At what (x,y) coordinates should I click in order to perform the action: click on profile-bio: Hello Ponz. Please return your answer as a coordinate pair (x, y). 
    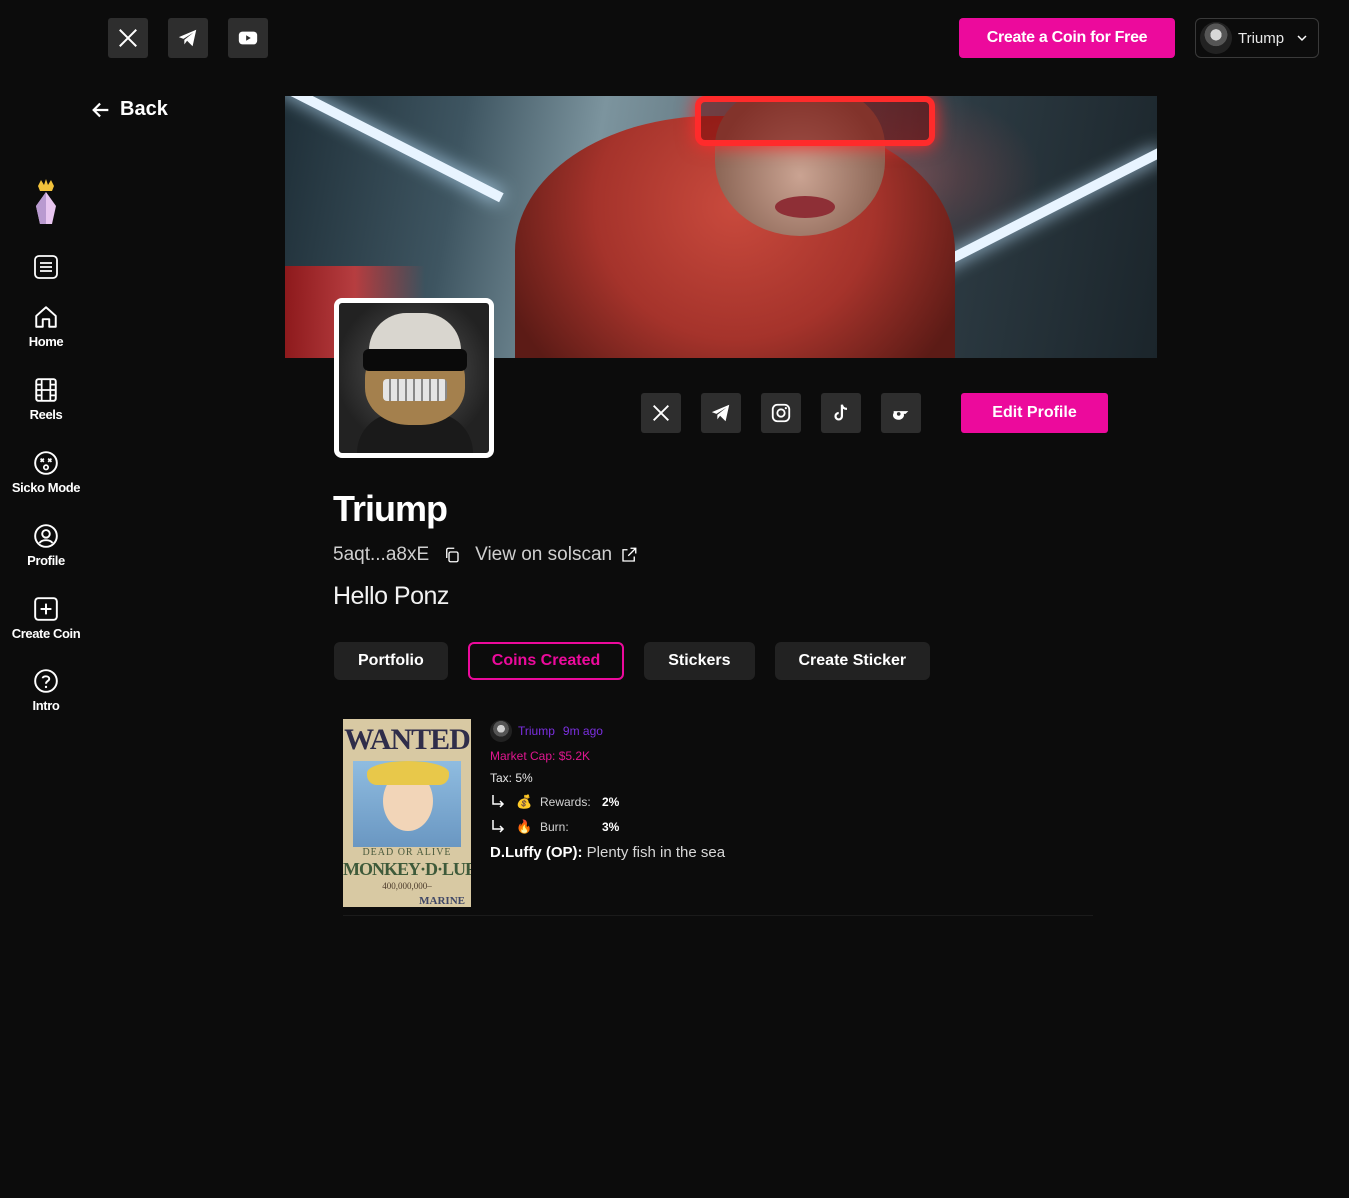
    Looking at the image, I should click on (391, 596).